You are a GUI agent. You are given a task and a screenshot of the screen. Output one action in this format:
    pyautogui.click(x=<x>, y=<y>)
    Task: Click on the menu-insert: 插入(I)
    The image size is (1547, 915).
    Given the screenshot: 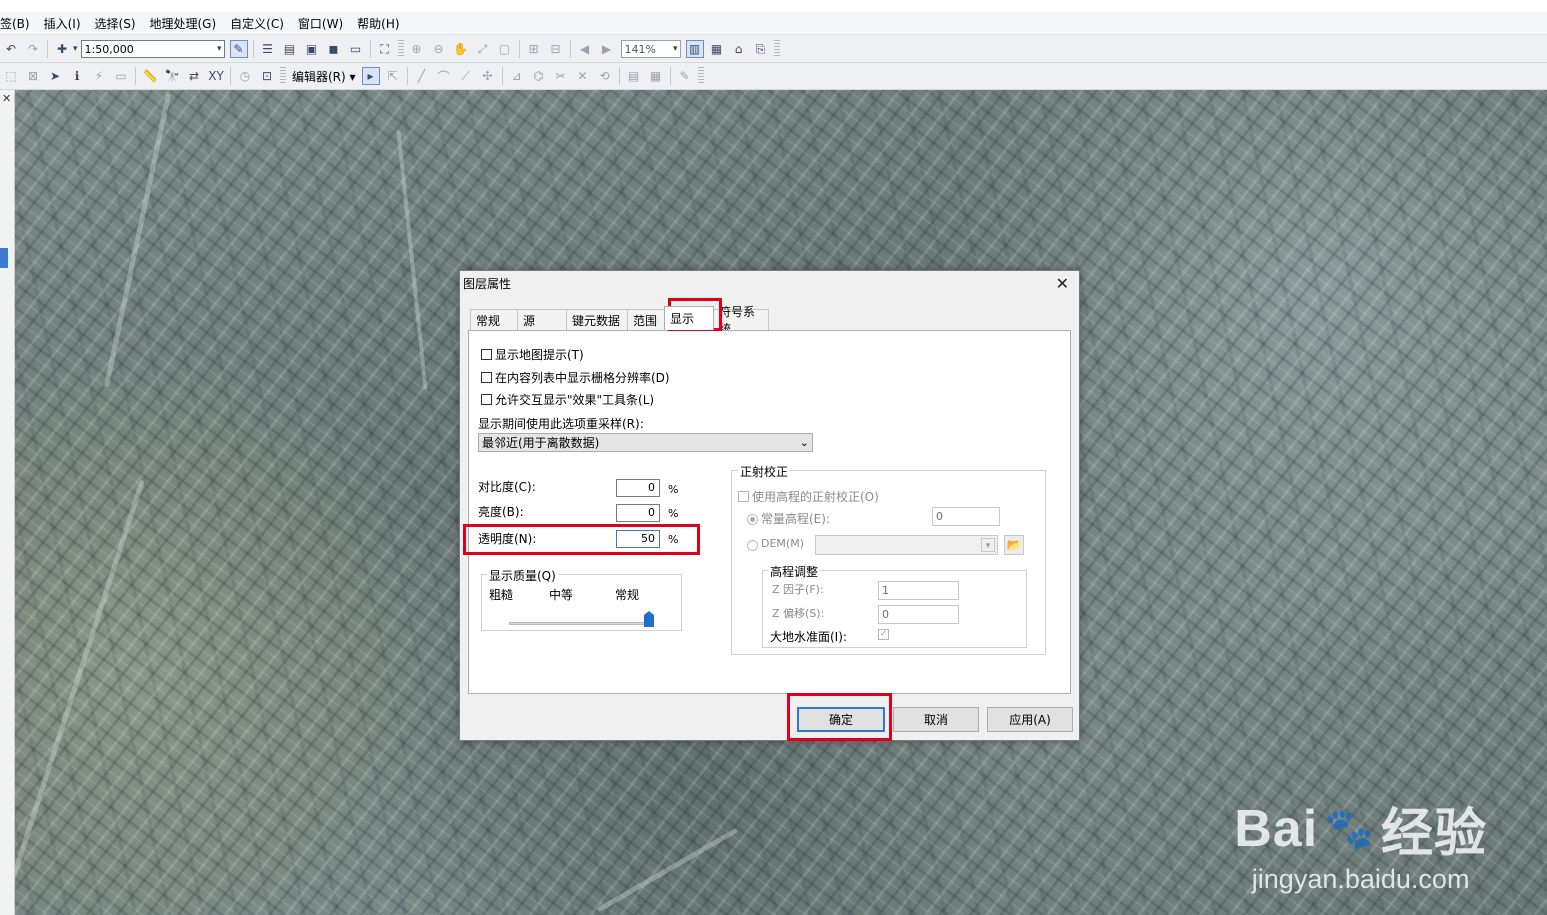 What is the action you would take?
    pyautogui.click(x=62, y=23)
    